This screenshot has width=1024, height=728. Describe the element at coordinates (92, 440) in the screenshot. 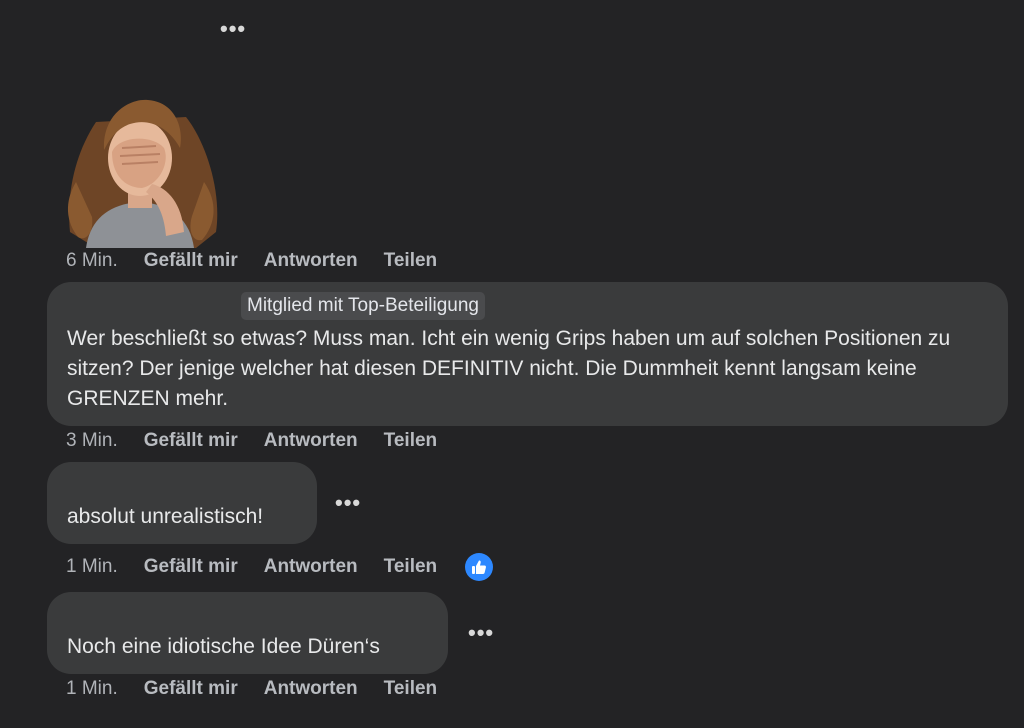

I see `timestamp: 3 Min.` at that location.